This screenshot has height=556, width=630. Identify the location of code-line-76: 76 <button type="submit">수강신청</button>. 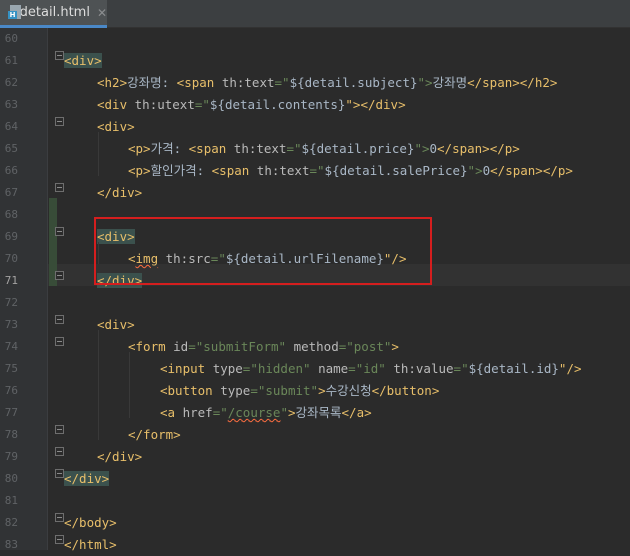
(315, 391).